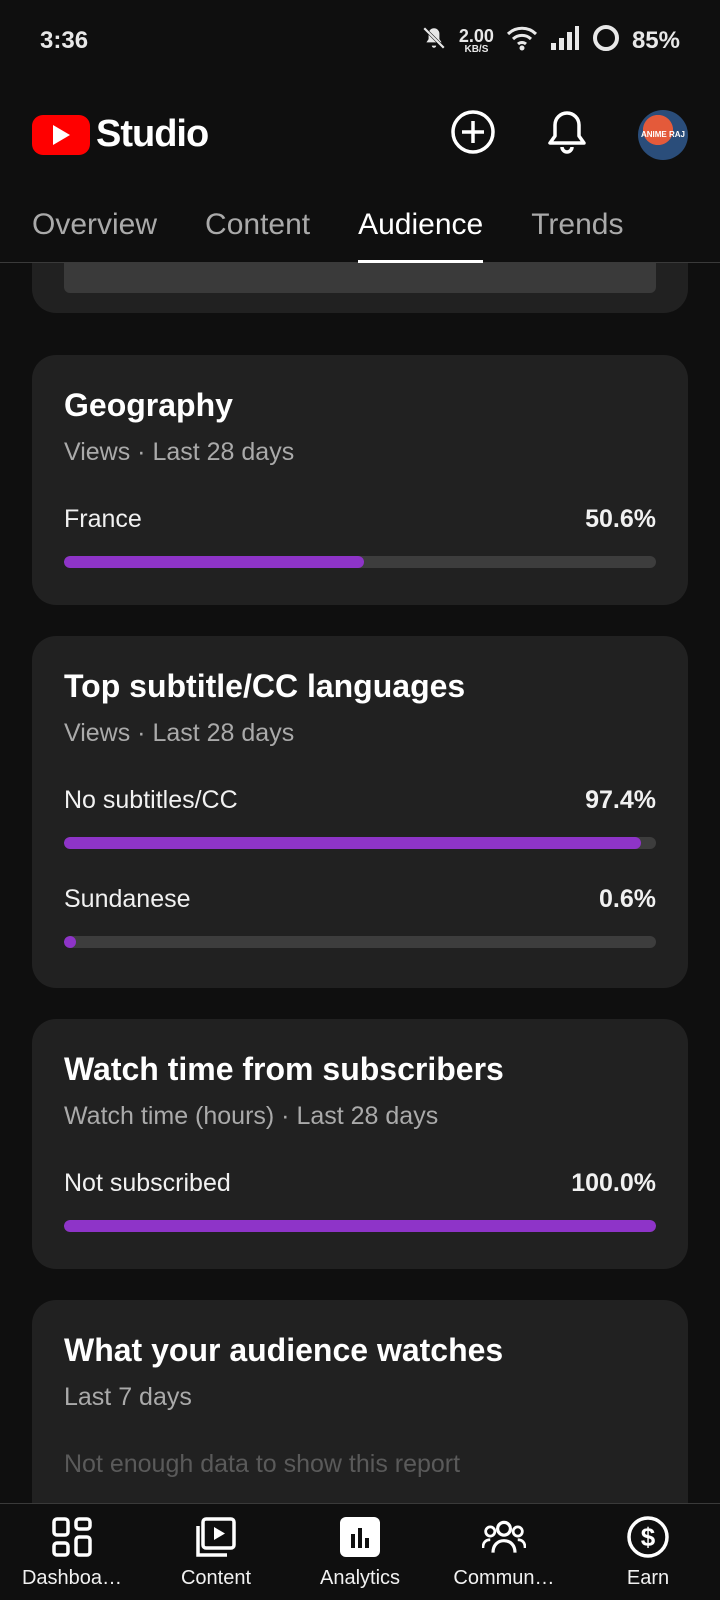 This screenshot has width=720, height=1600. I want to click on mute-icon, so click(434, 41).